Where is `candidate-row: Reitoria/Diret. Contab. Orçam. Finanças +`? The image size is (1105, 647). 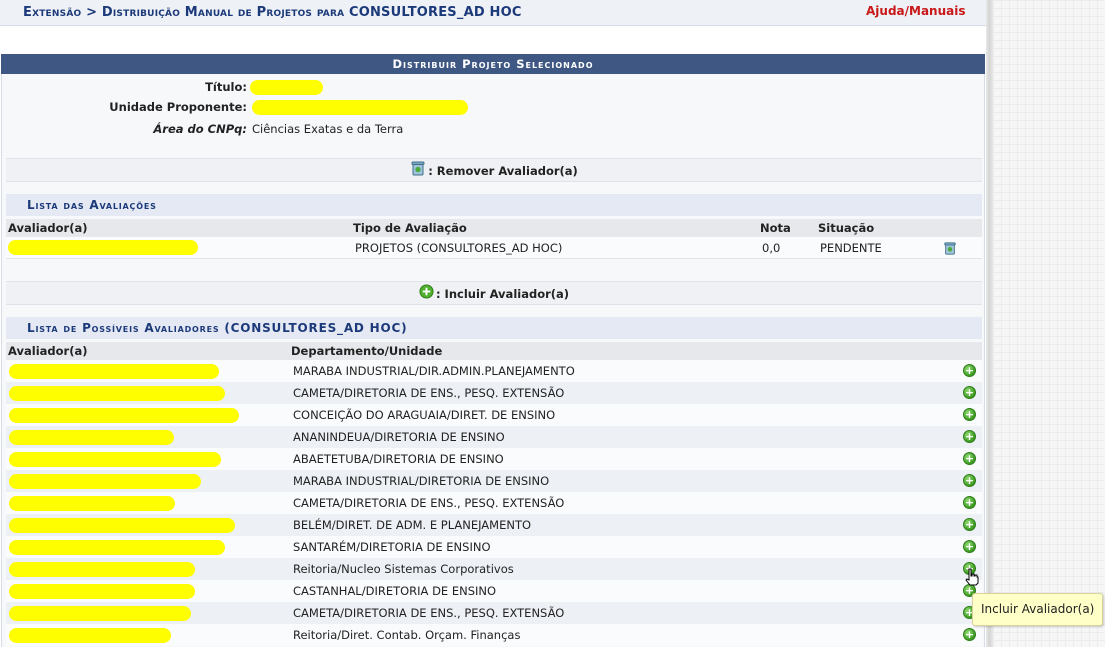
candidate-row: Reitoria/Diret. Contab. Orçam. Finanças + is located at coordinates (494, 635).